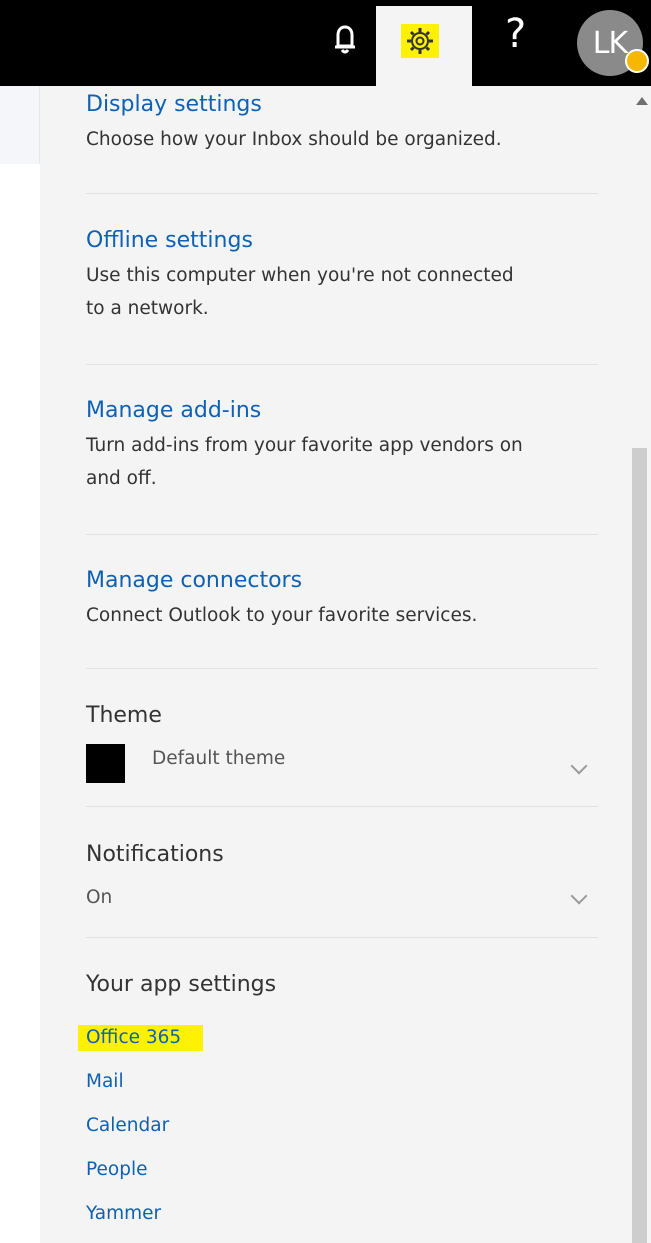 Image resolution: width=651 pixels, height=1243 pixels. Describe the element at coordinates (342, 581) in the screenshot. I see `manage-connectors-link: Manage connectors` at that location.